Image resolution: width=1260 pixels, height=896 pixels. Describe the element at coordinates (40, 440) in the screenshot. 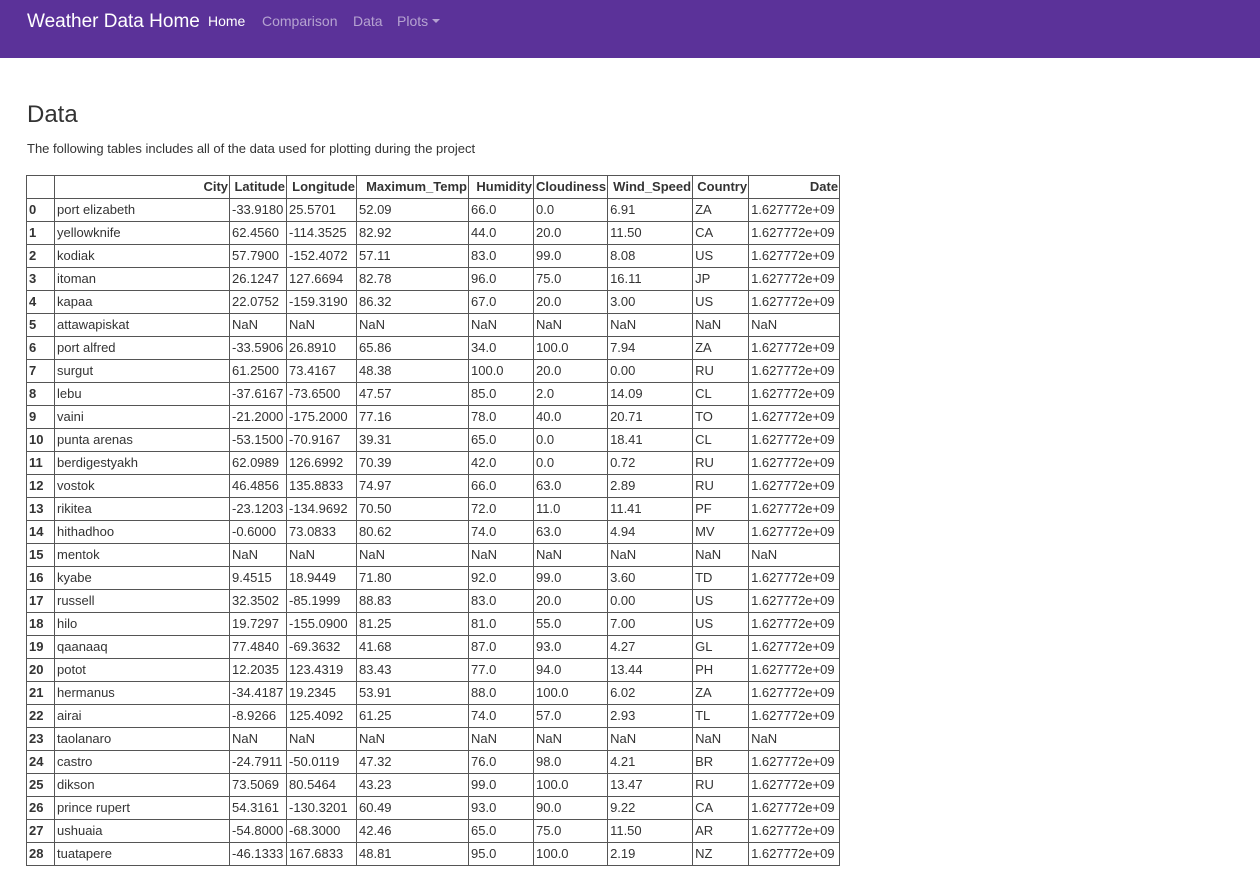

I see `row-index: 10` at that location.